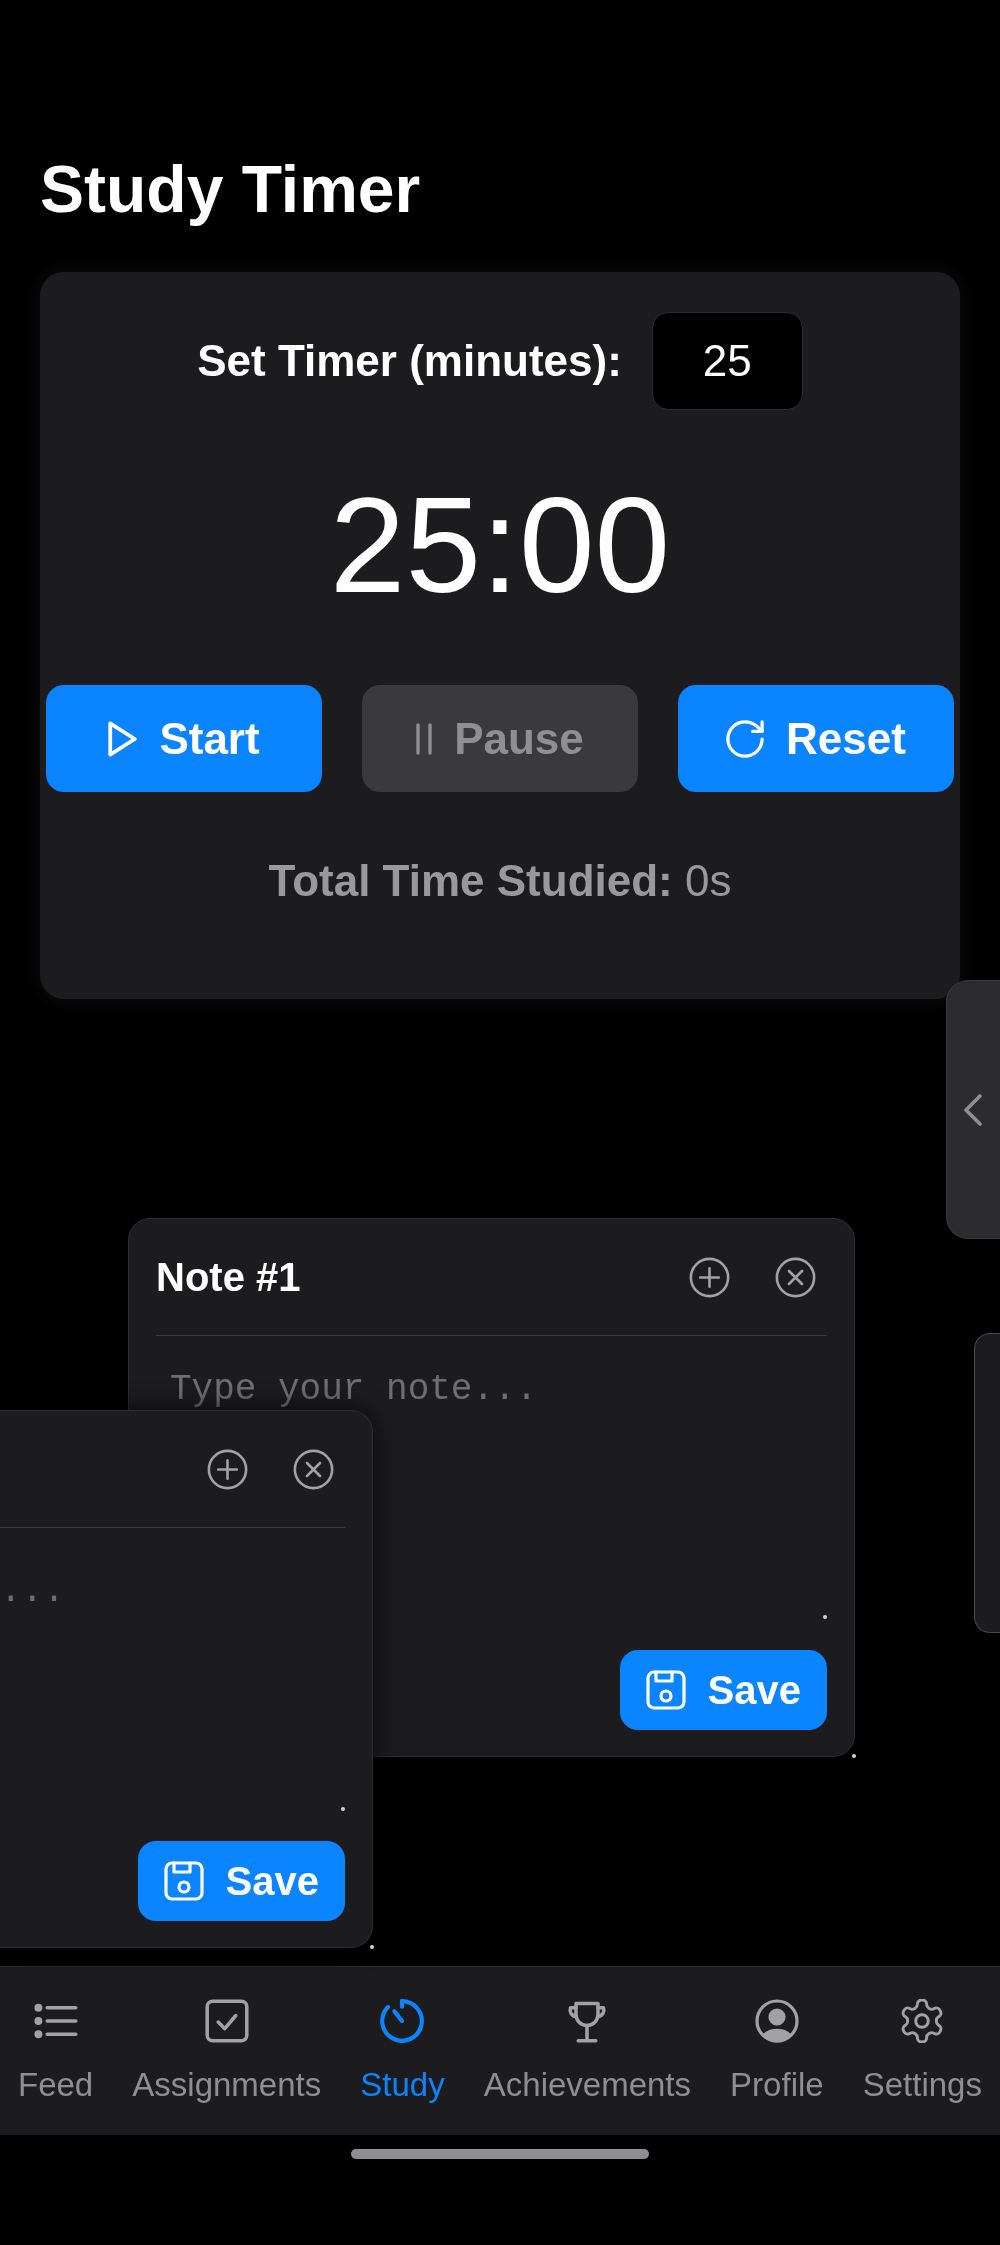 The image size is (1000, 2245). I want to click on checkbox-icon, so click(226, 2021).